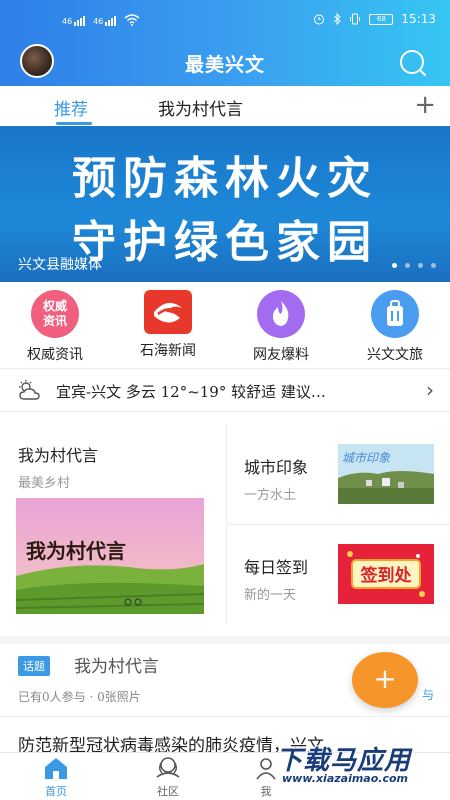 This screenshot has height=800, width=450. What do you see at coordinates (386, 474) in the screenshot?
I see `city-impression-image: 城市印象` at bounding box center [386, 474].